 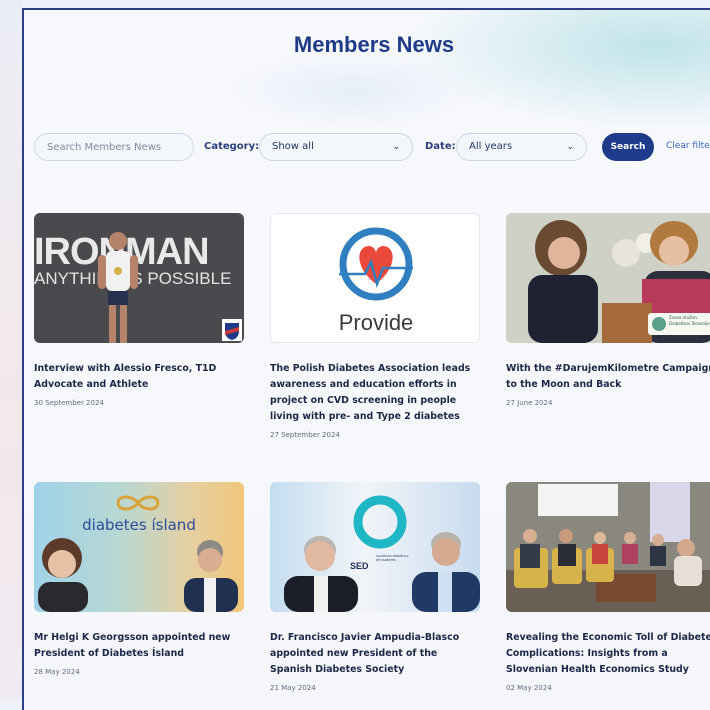 I want to click on news-thumbnail, so click(x=608, y=547).